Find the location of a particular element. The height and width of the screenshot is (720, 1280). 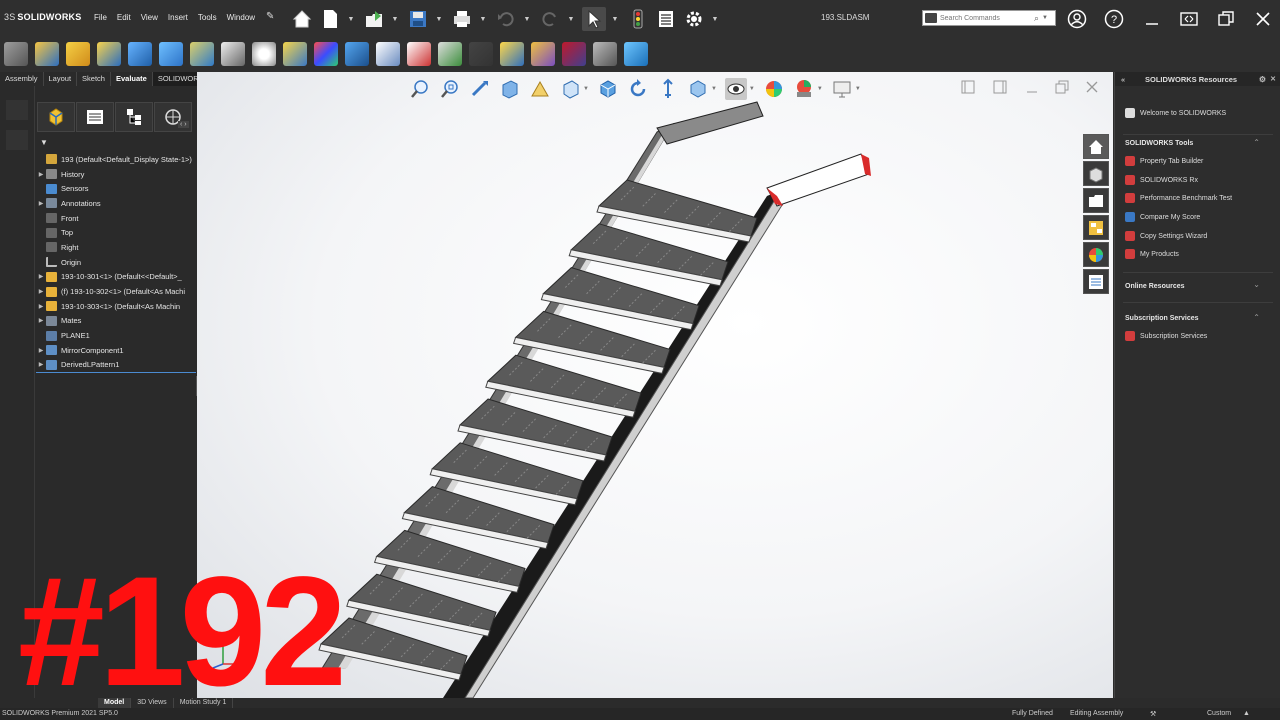

search-scope-icon is located at coordinates (931, 18).